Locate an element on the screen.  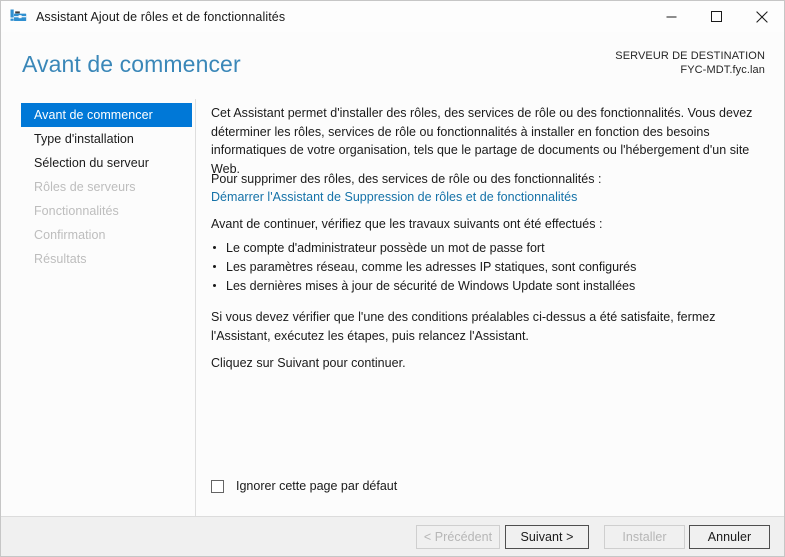
sidebar-item-confirmation: Confirmation is located at coordinates (70, 235).